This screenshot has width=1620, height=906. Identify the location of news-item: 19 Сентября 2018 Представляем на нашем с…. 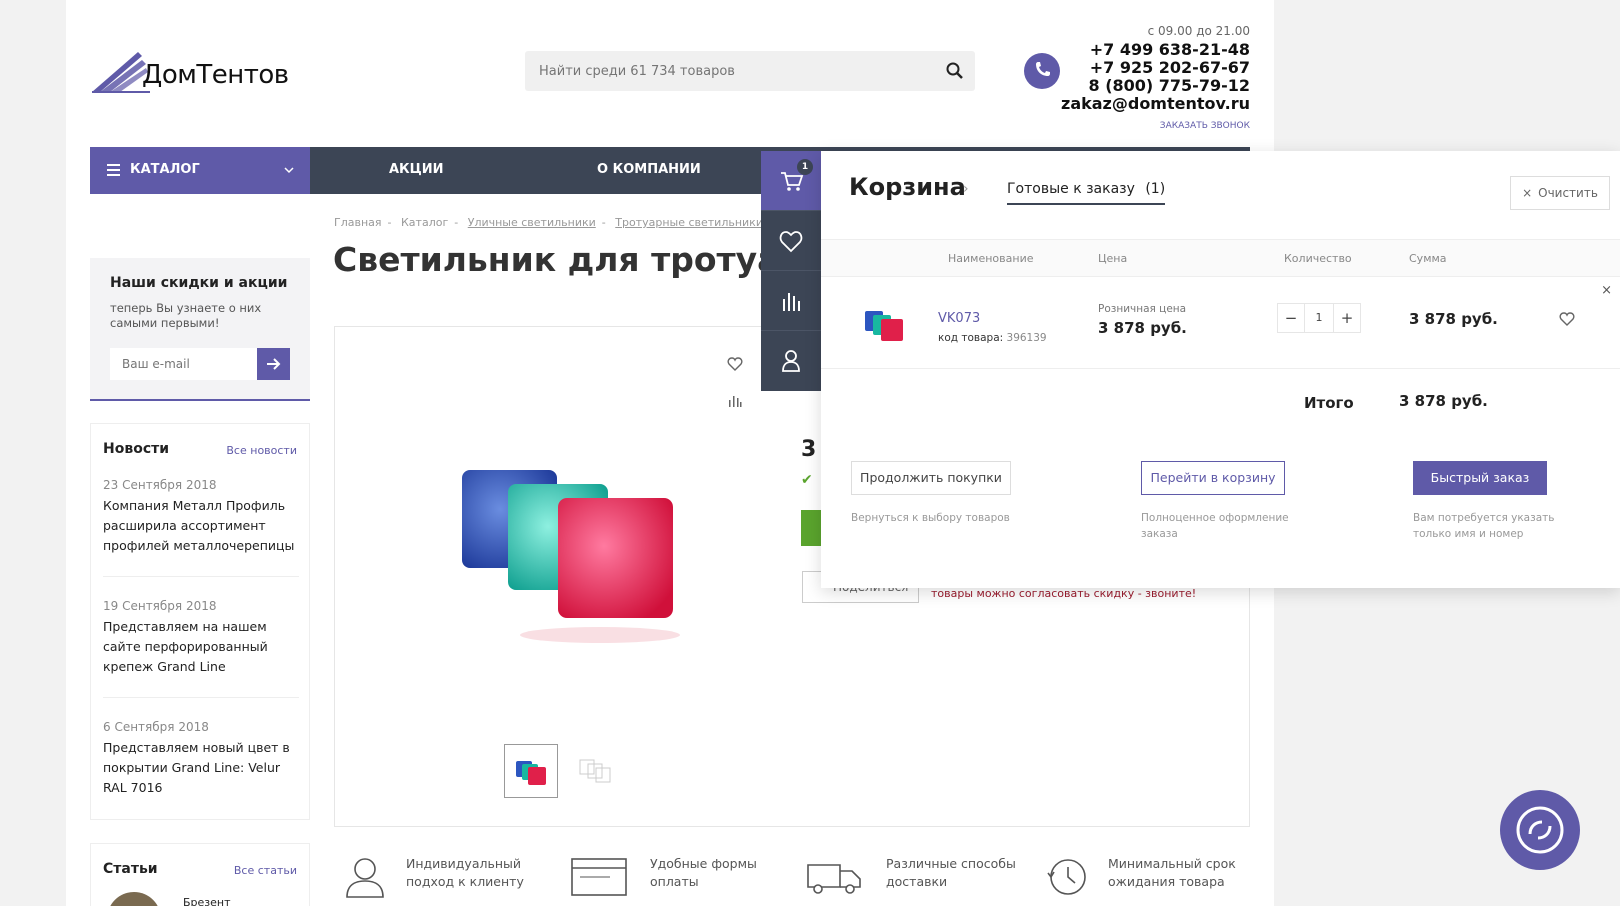
(201, 638).